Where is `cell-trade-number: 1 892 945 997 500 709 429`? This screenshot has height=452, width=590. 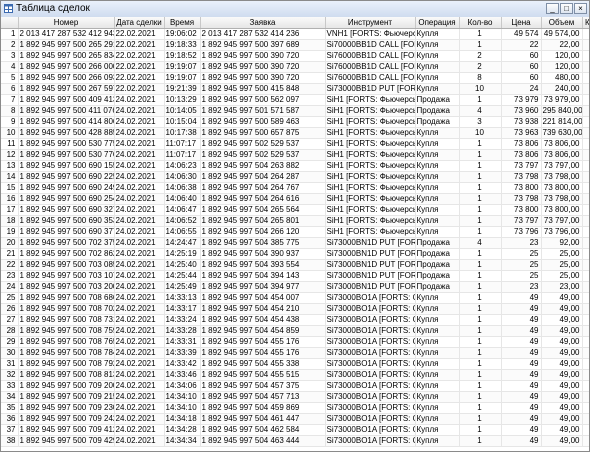
cell-trade-number: 1 892 945 997 500 709 429 is located at coordinates (66, 441).